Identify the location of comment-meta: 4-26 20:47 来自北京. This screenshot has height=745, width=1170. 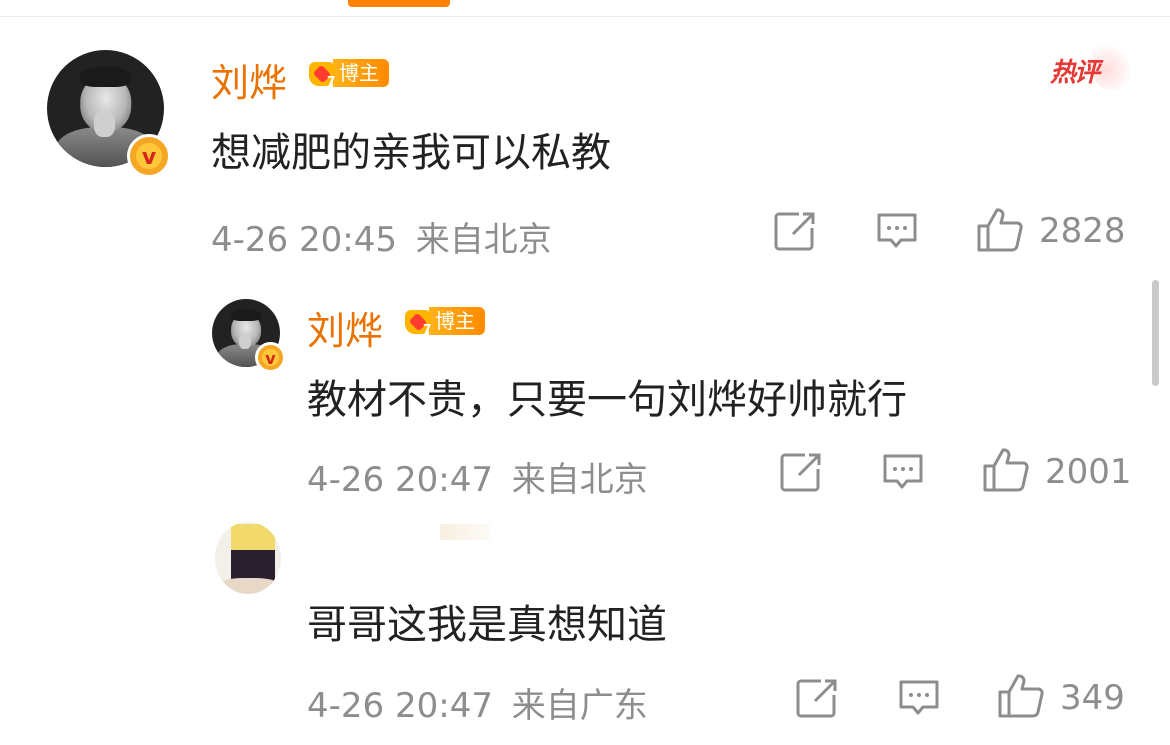
(477, 476).